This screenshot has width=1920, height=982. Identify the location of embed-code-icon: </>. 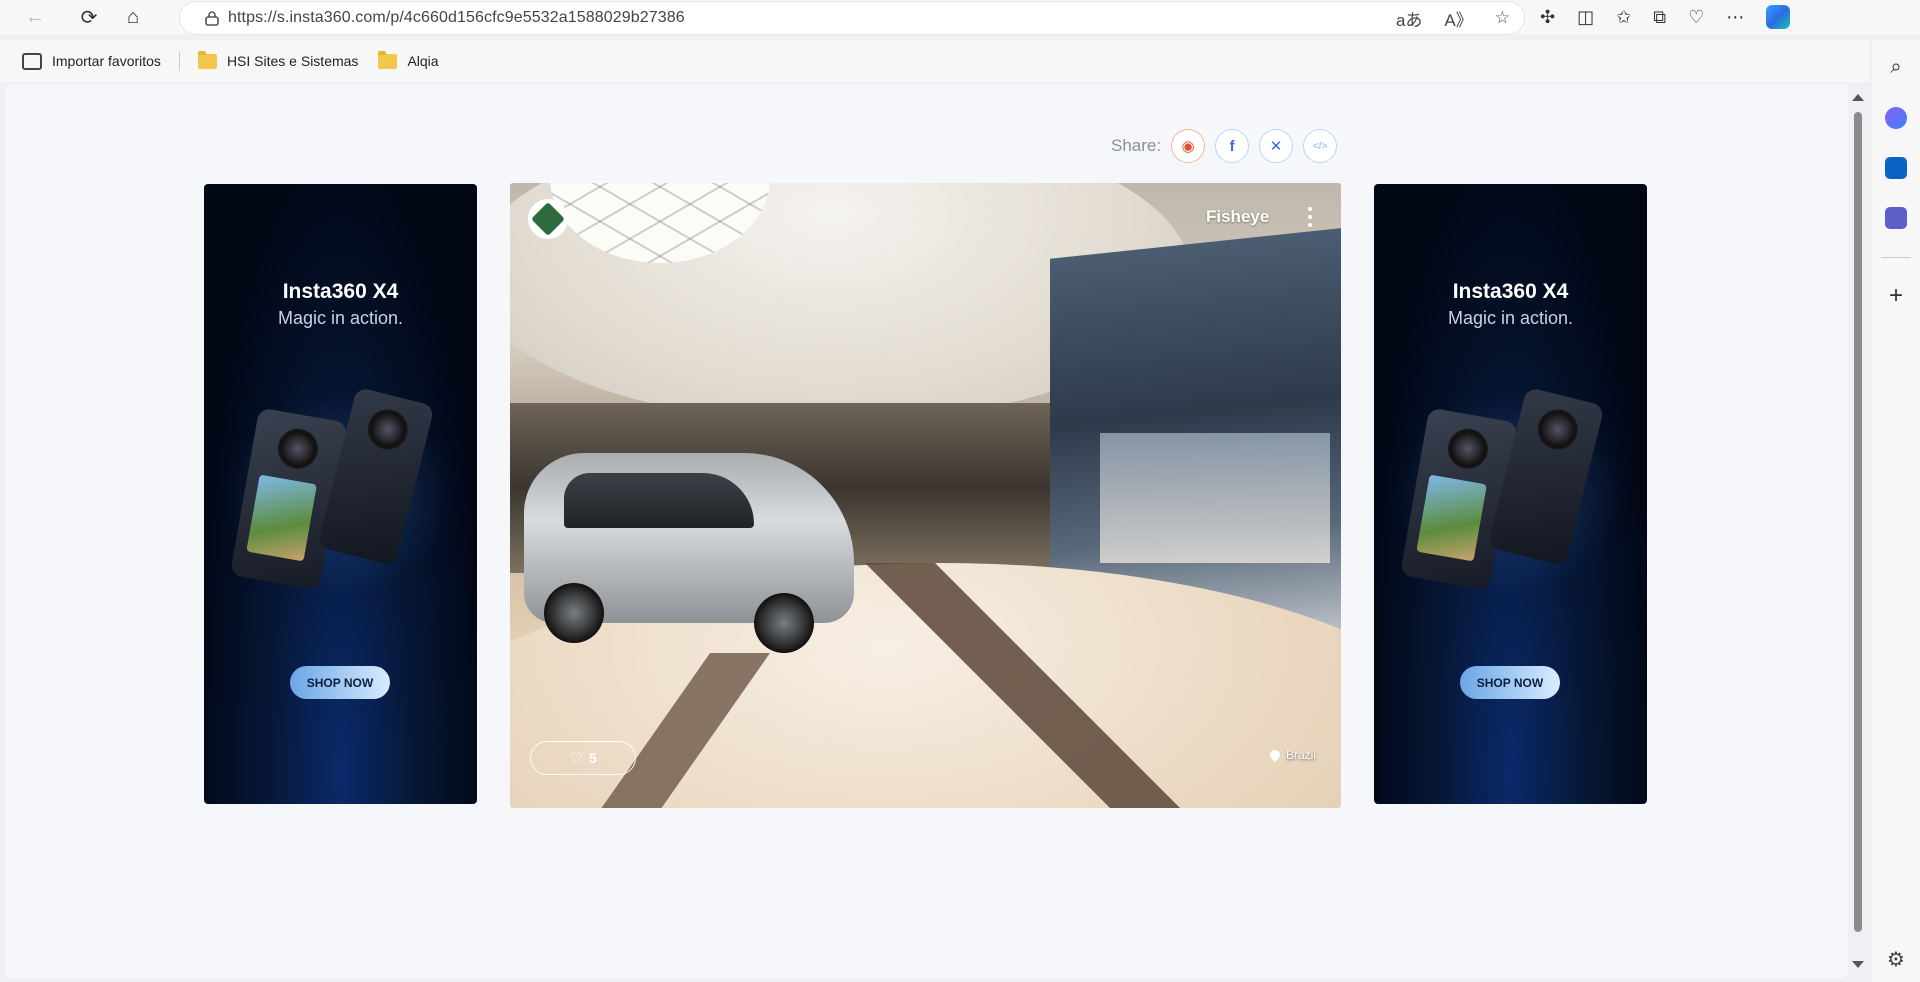
(1320, 146).